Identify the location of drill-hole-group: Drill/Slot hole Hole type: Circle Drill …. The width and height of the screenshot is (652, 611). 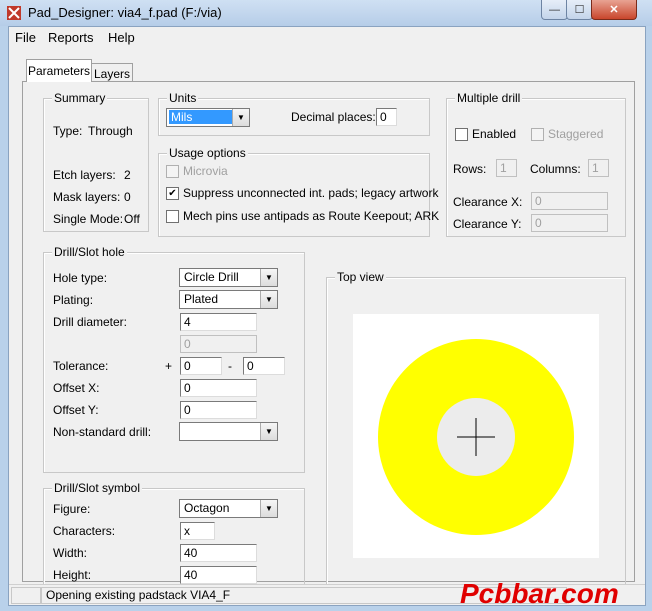
(174, 359).